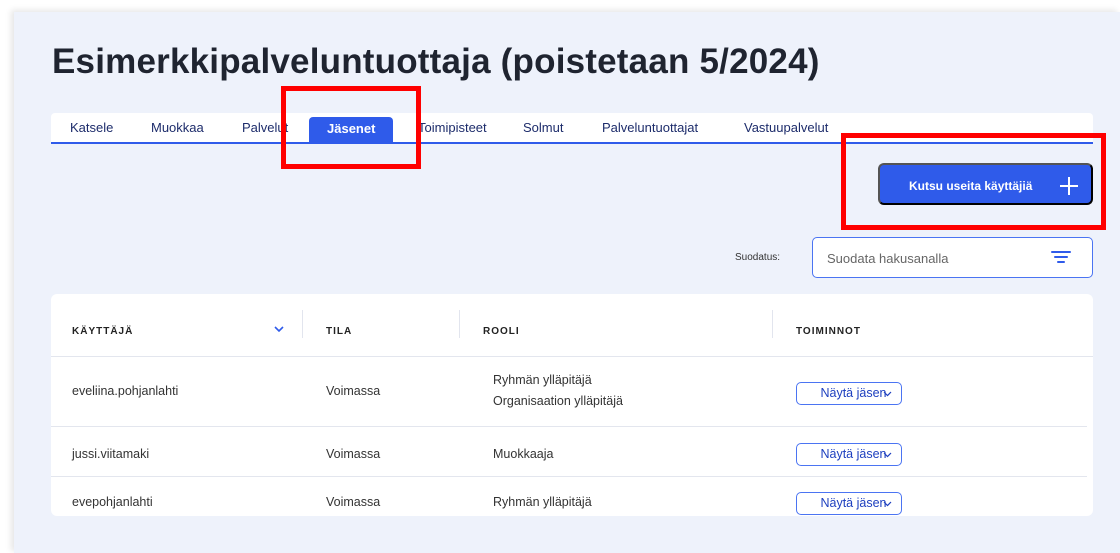  What do you see at coordinates (542, 380) in the screenshot?
I see `role-item: Ryhmän ylläpitäjä` at bounding box center [542, 380].